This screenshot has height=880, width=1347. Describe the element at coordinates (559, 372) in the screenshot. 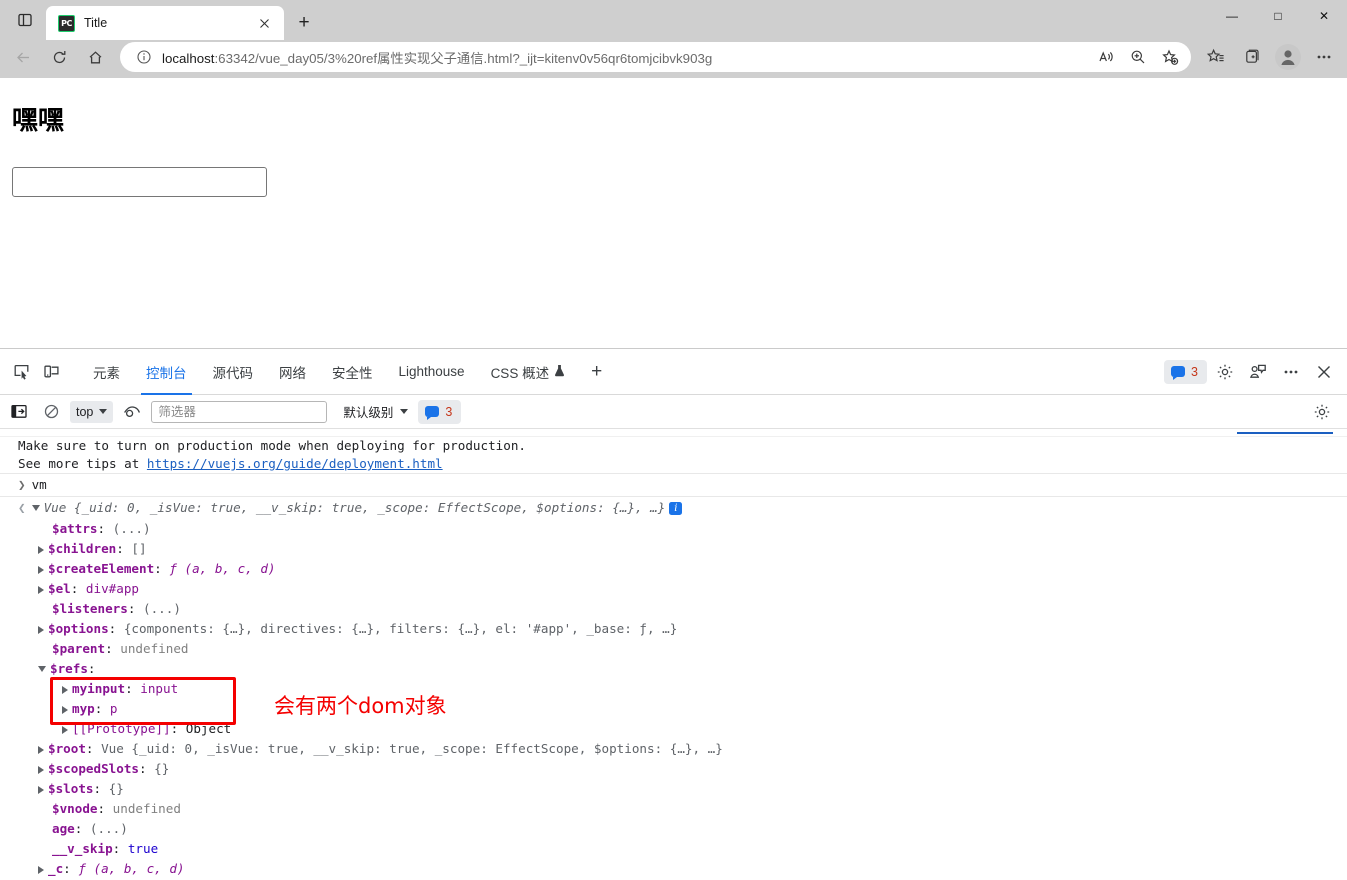

I see `flask-icon` at that location.